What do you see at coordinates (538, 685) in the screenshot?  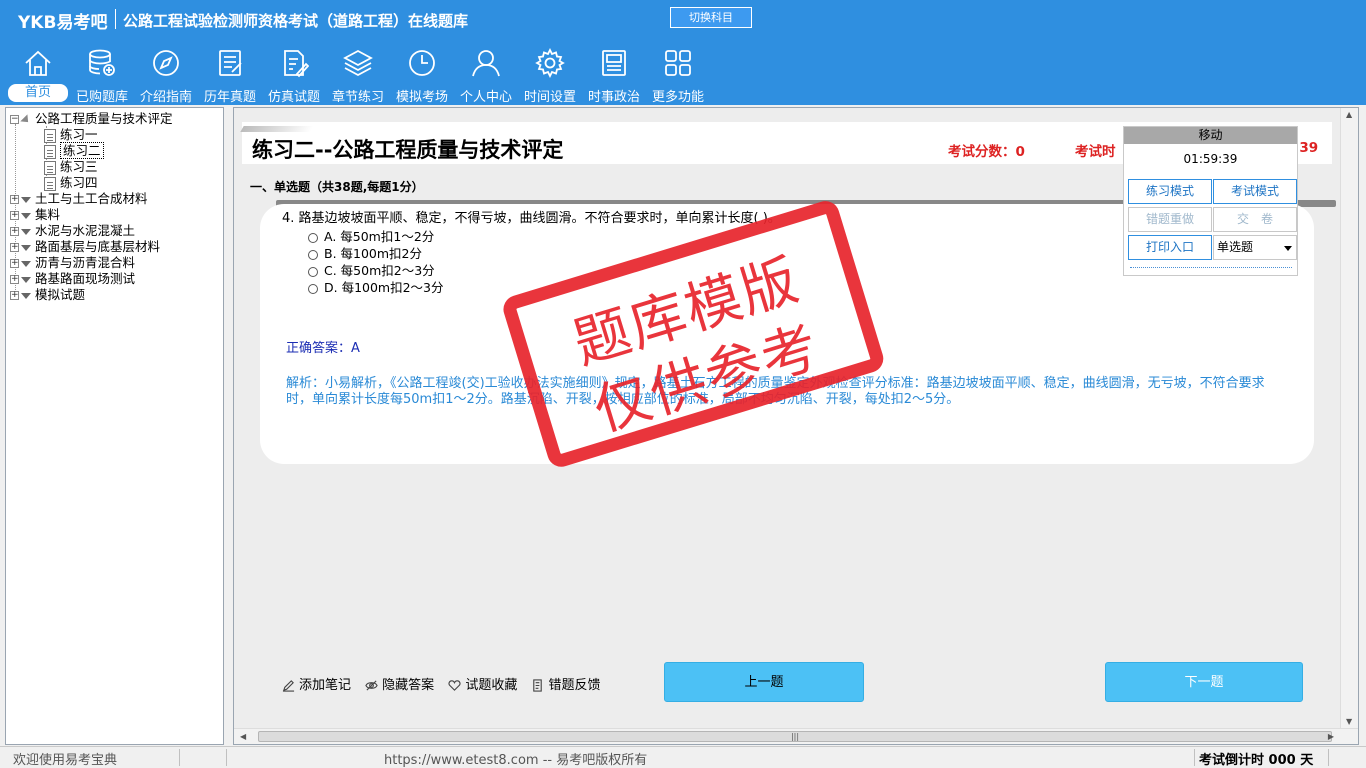 I see `report-icon` at bounding box center [538, 685].